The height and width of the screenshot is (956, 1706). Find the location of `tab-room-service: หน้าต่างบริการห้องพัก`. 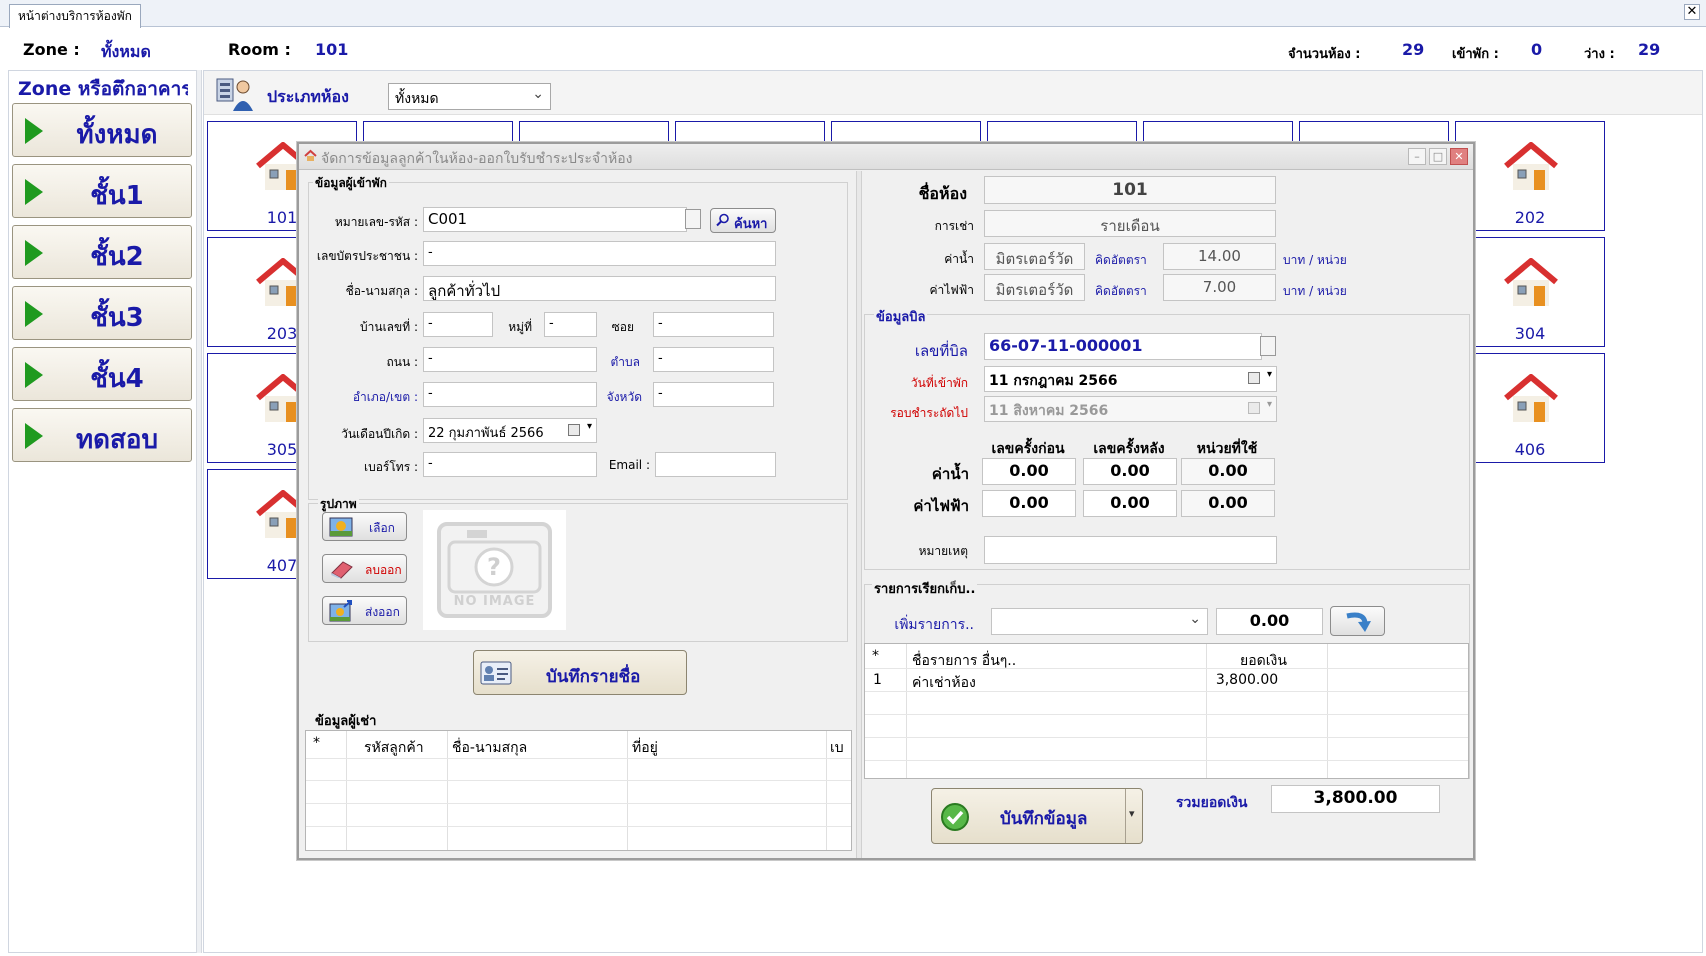

tab-room-service: หน้าต่างบริการห้องพัก is located at coordinates (75, 16).